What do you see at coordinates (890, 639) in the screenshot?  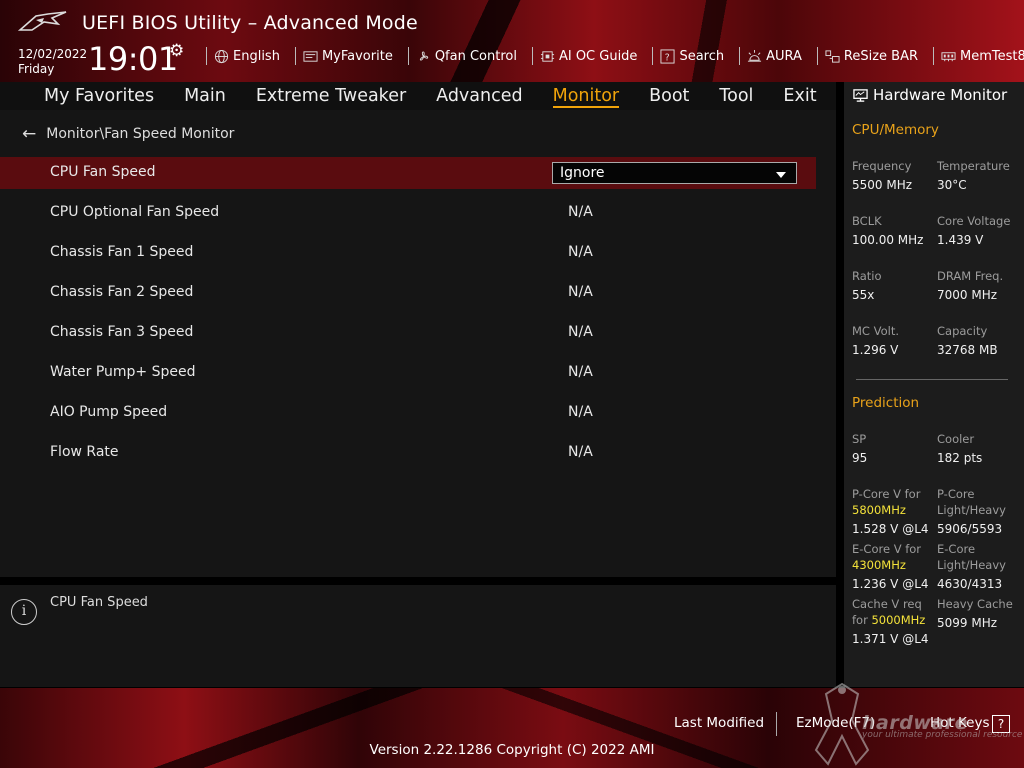 I see `hw-value: 1.371 V @L4` at bounding box center [890, 639].